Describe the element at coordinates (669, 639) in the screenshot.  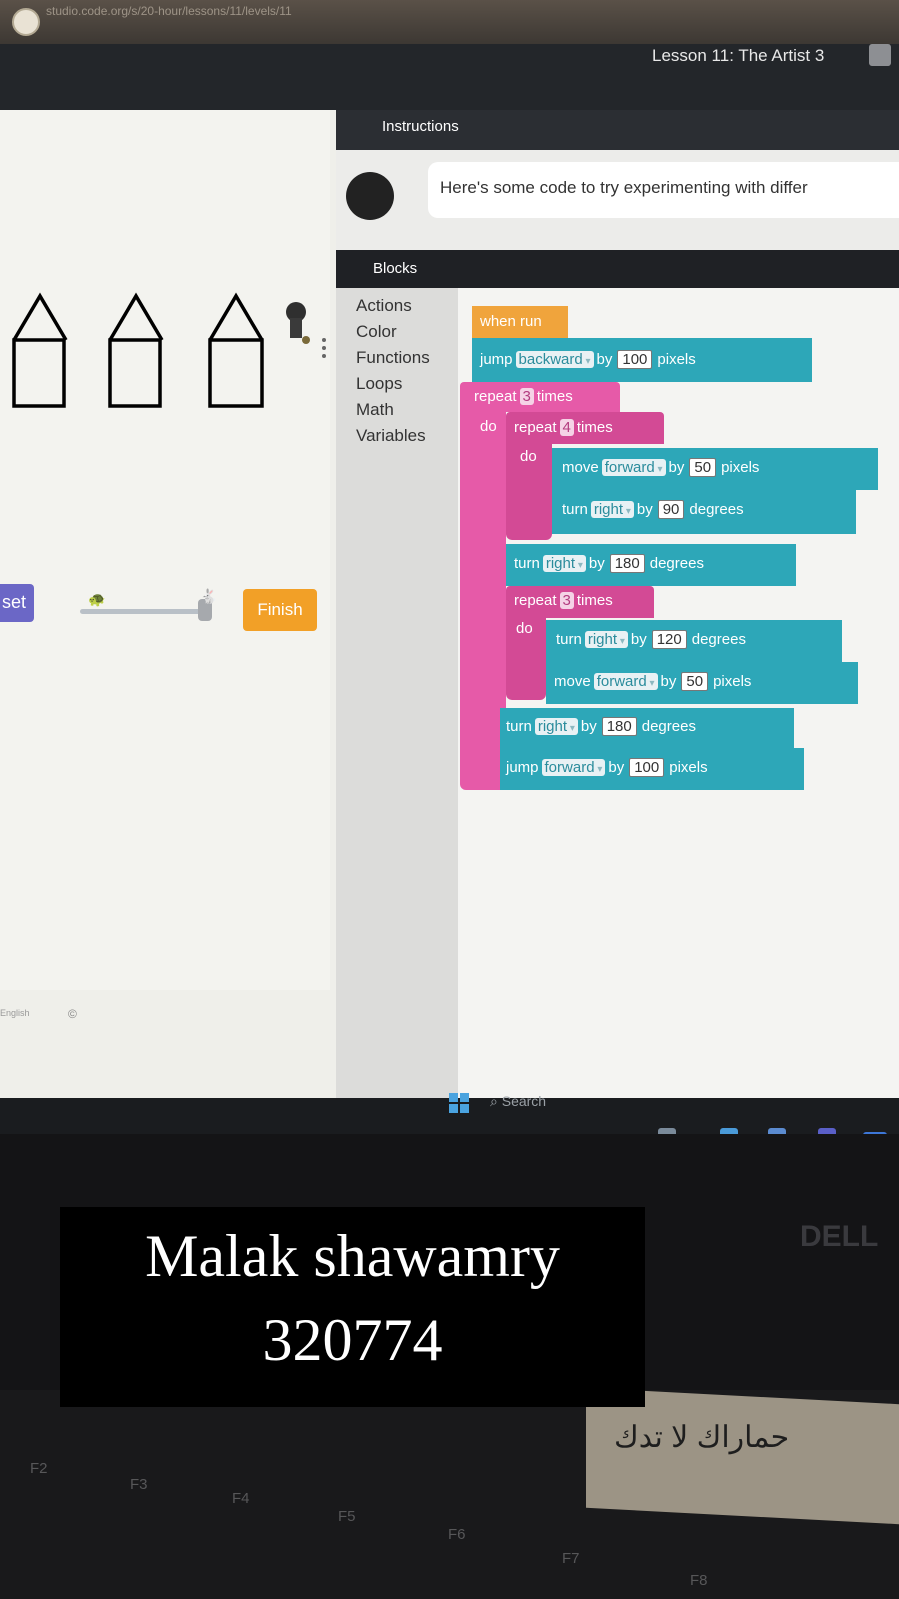
I see `value-input: 120` at that location.